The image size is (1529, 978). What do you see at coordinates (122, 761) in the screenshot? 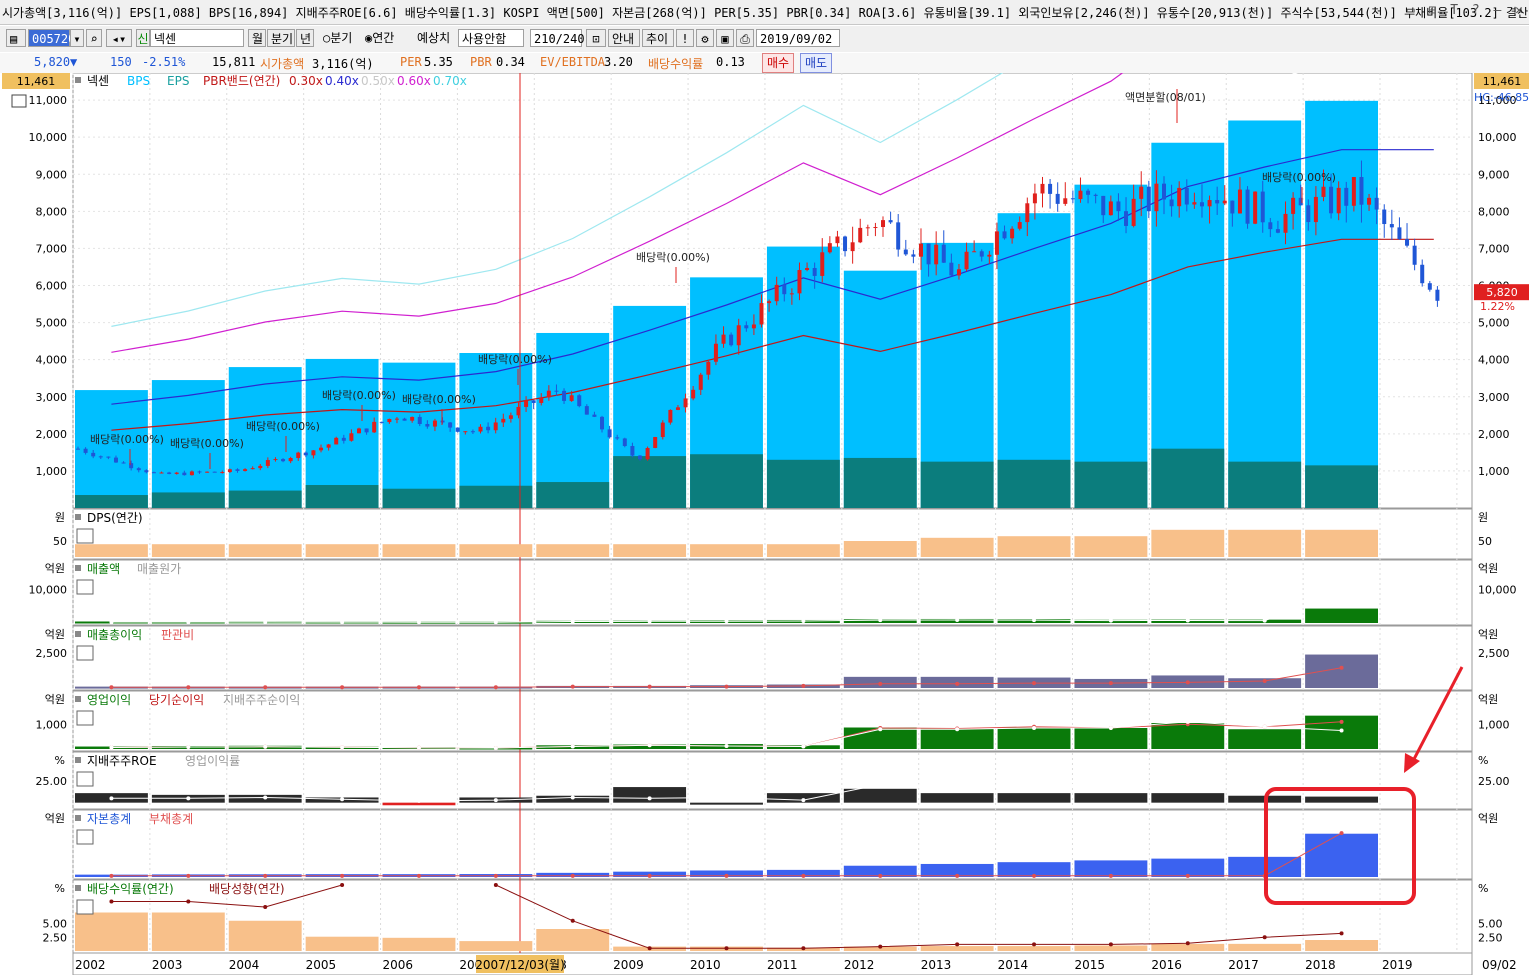
I see `sub-legend: 지배주주ROE` at bounding box center [122, 761].